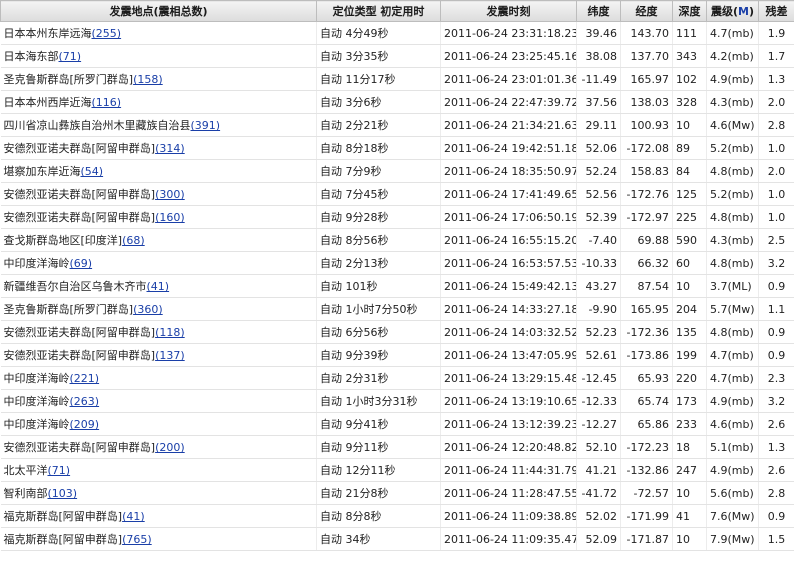 The width and height of the screenshot is (794, 575). What do you see at coordinates (158, 493) in the screenshot?
I see `location-cell: 智利南部(103)` at bounding box center [158, 493].